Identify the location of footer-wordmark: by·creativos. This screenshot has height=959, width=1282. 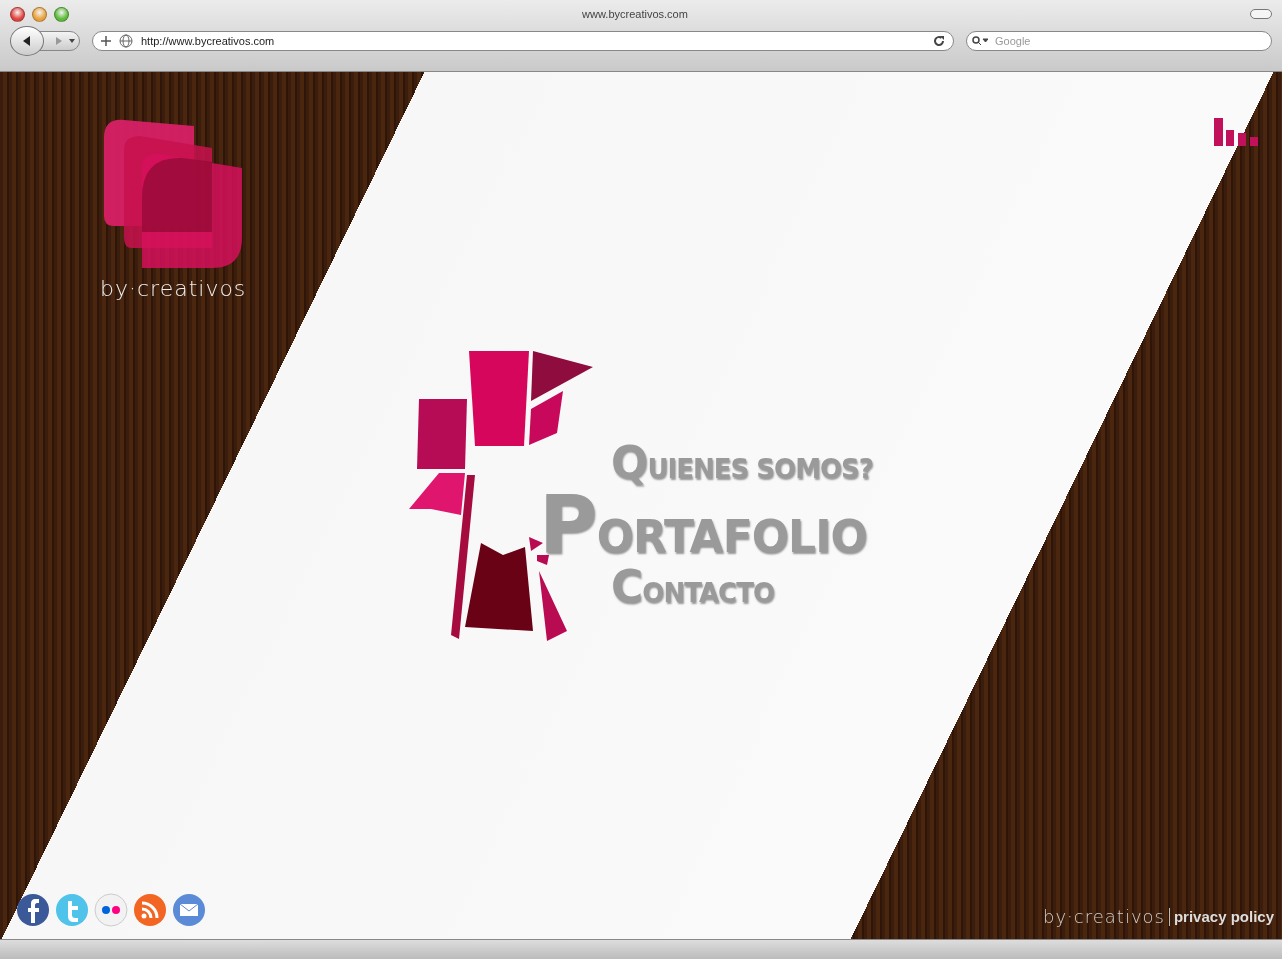
(1104, 916).